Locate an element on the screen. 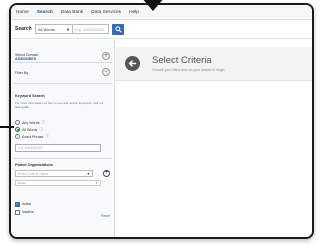 Image resolution: width=322 pixels, height=246 pixels. search-scope-select: All Words ▼ is located at coordinates (54, 29).